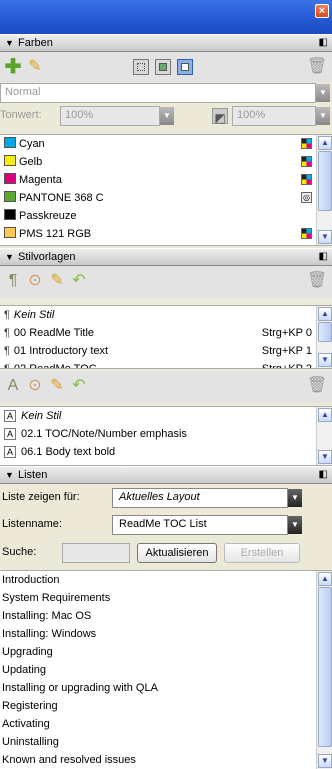  What do you see at coordinates (166, 257) in the screenshot?
I see `stilvorlagen-panel-header: ▼ Stilvorlagen ◧` at bounding box center [166, 257].